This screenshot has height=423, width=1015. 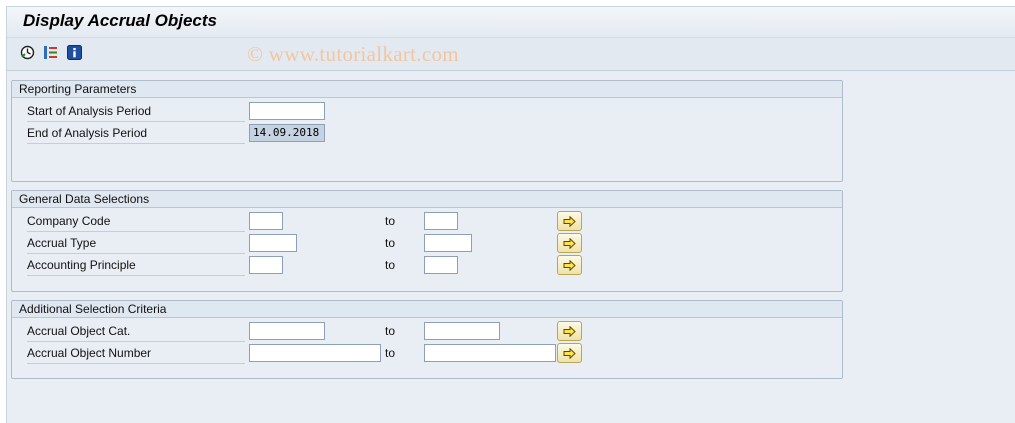 What do you see at coordinates (266, 221) in the screenshot?
I see `company-code-from-input` at bounding box center [266, 221].